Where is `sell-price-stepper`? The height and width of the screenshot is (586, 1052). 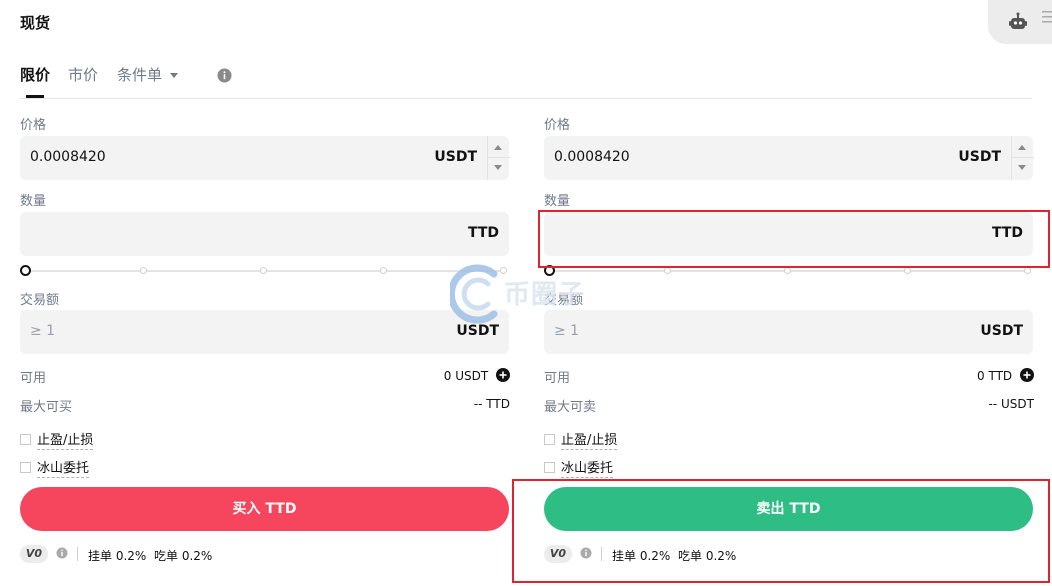
sell-price-stepper is located at coordinates (1022, 158).